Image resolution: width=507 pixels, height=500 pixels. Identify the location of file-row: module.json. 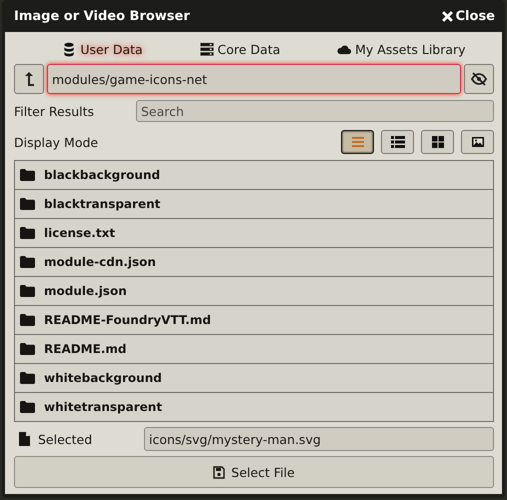
(254, 291).